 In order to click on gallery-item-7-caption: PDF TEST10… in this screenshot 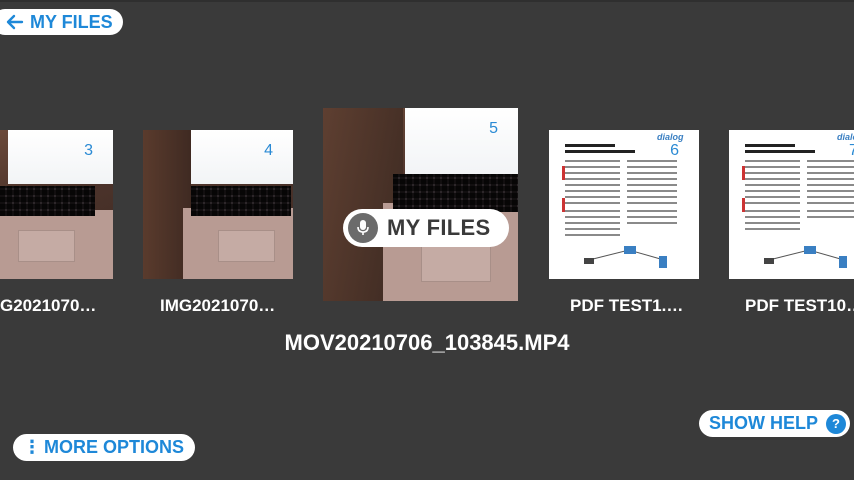, I will do `click(799, 305)`.